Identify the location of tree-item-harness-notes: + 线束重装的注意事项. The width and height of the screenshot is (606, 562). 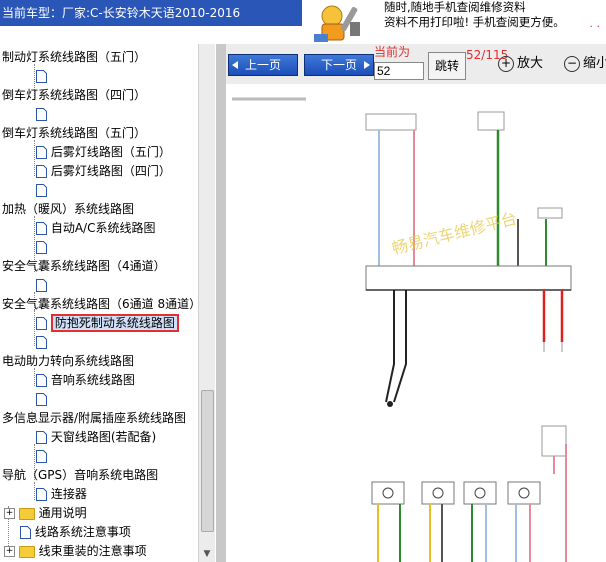
(75, 551).